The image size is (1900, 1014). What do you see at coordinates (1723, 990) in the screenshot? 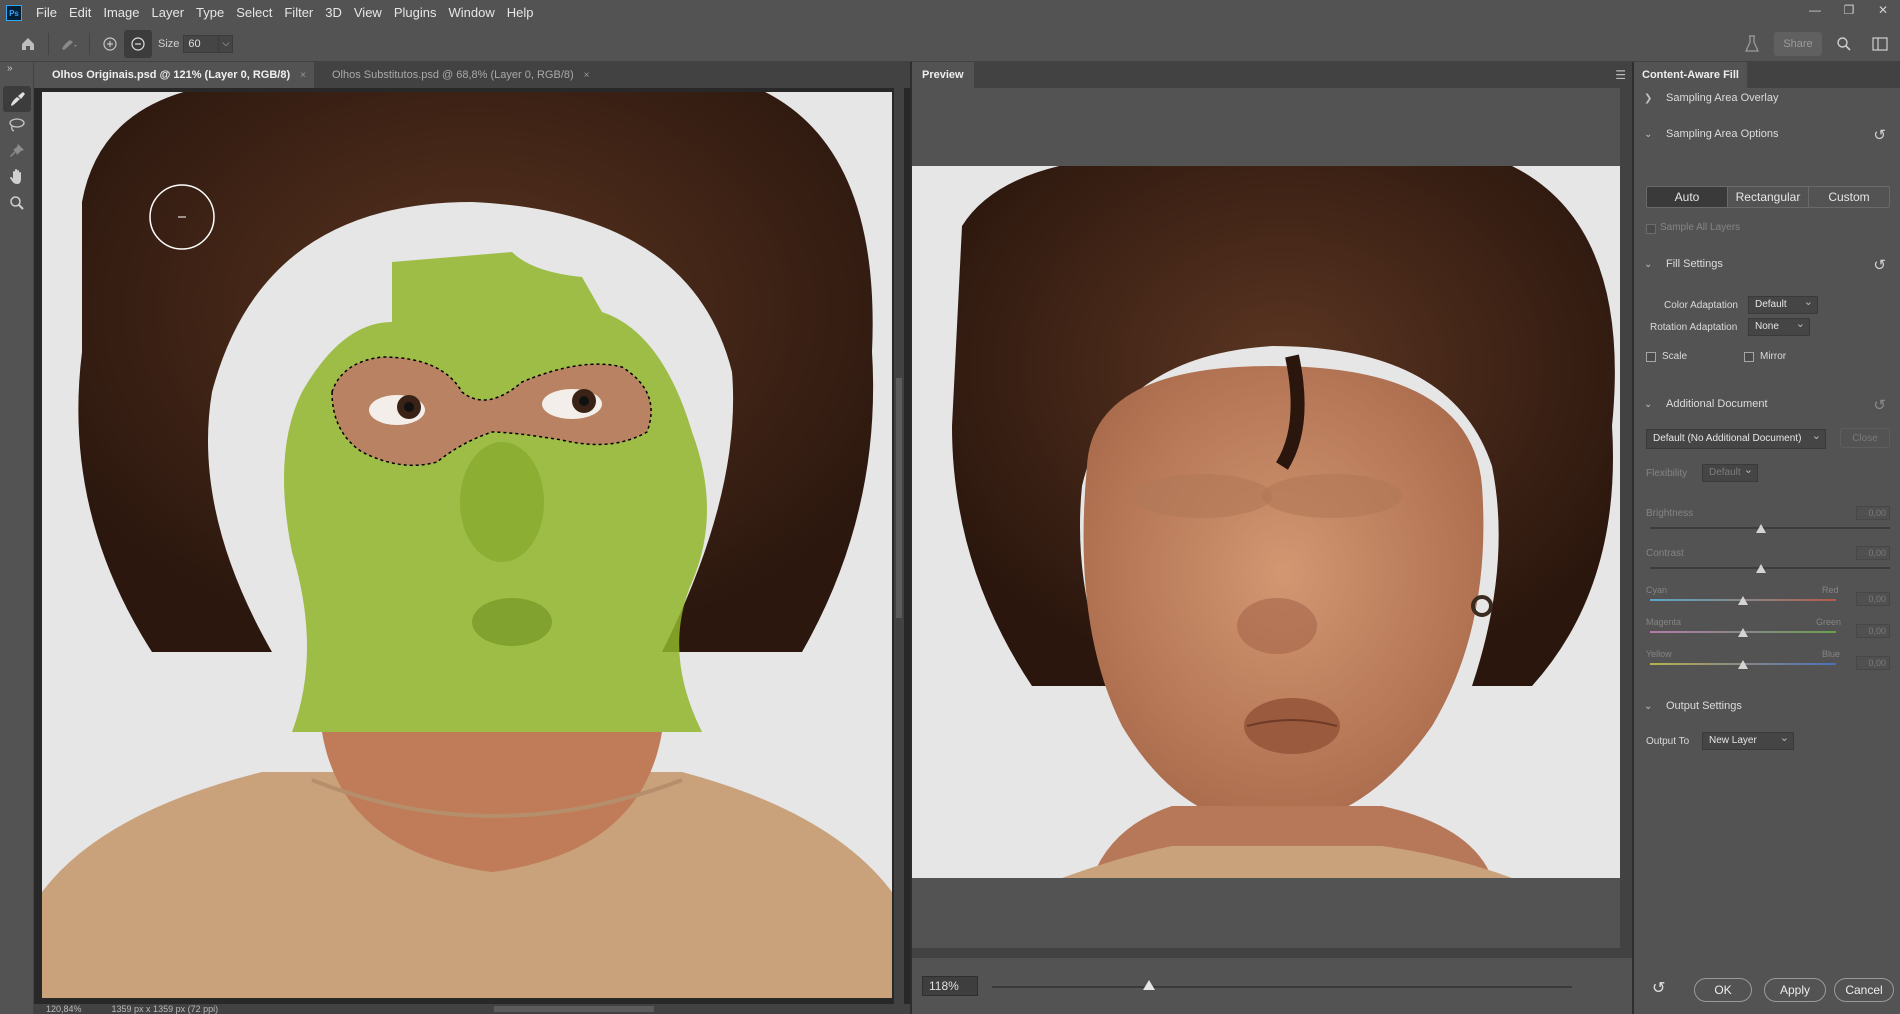
I see `ok-button: OK` at bounding box center [1723, 990].